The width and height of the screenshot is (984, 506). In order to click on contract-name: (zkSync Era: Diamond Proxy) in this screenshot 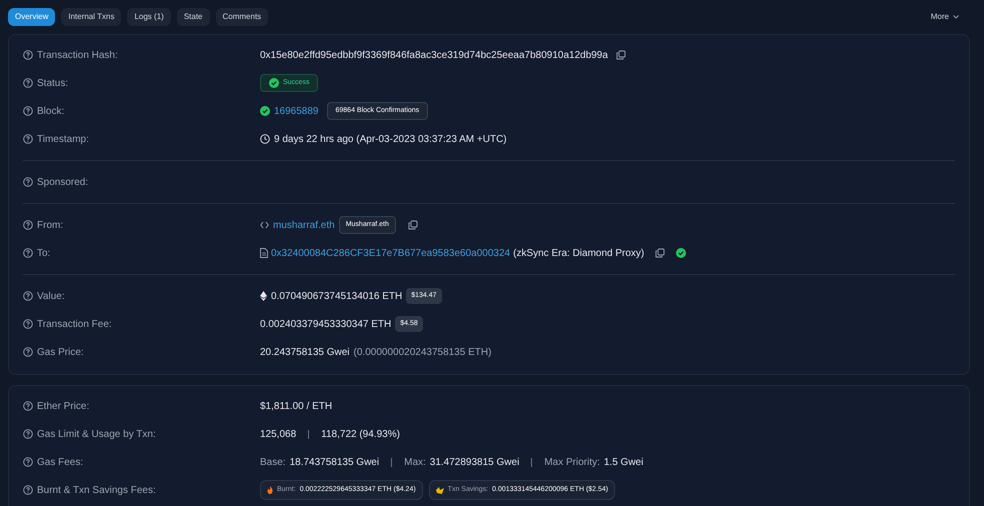, I will do `click(578, 253)`.